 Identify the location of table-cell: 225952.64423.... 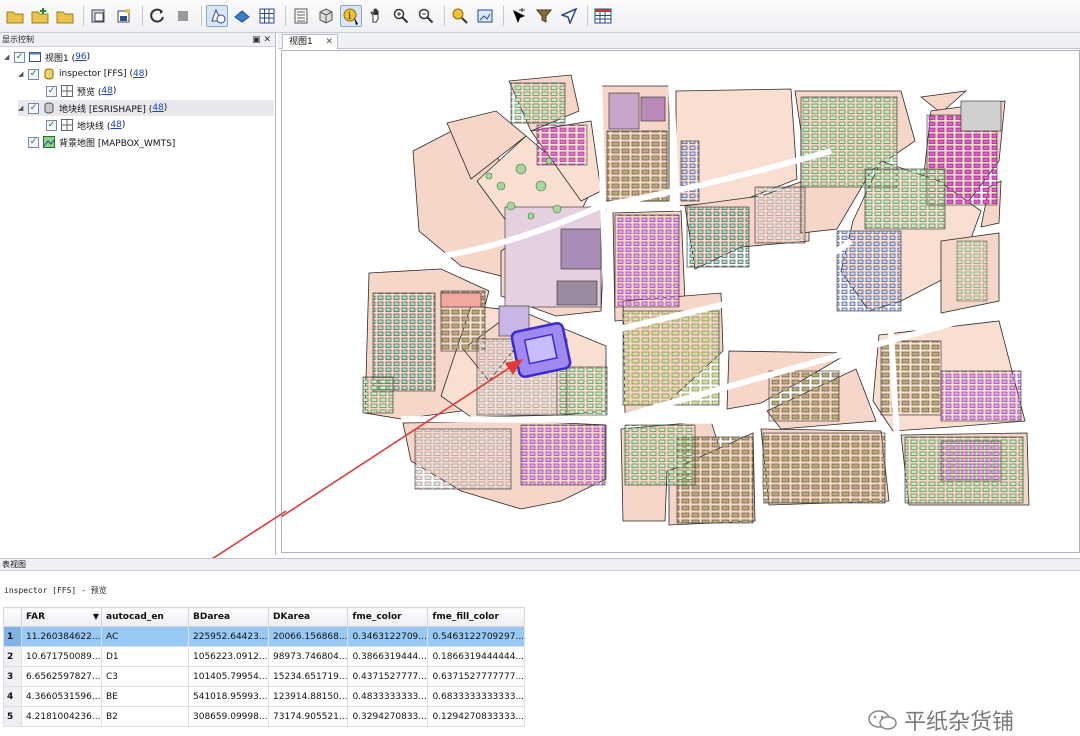
(228, 636).